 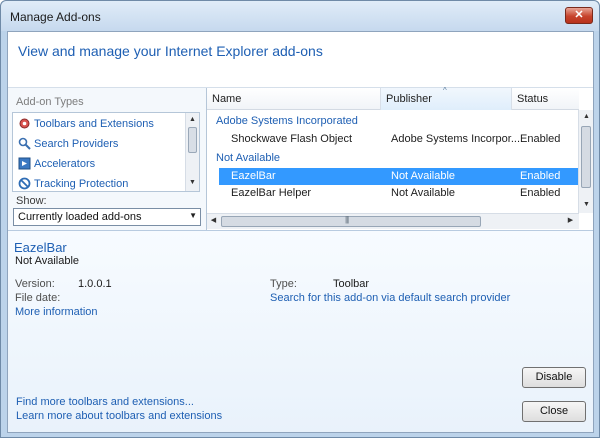 I want to click on selected-addon-name: EazelBar, so click(x=40, y=247).